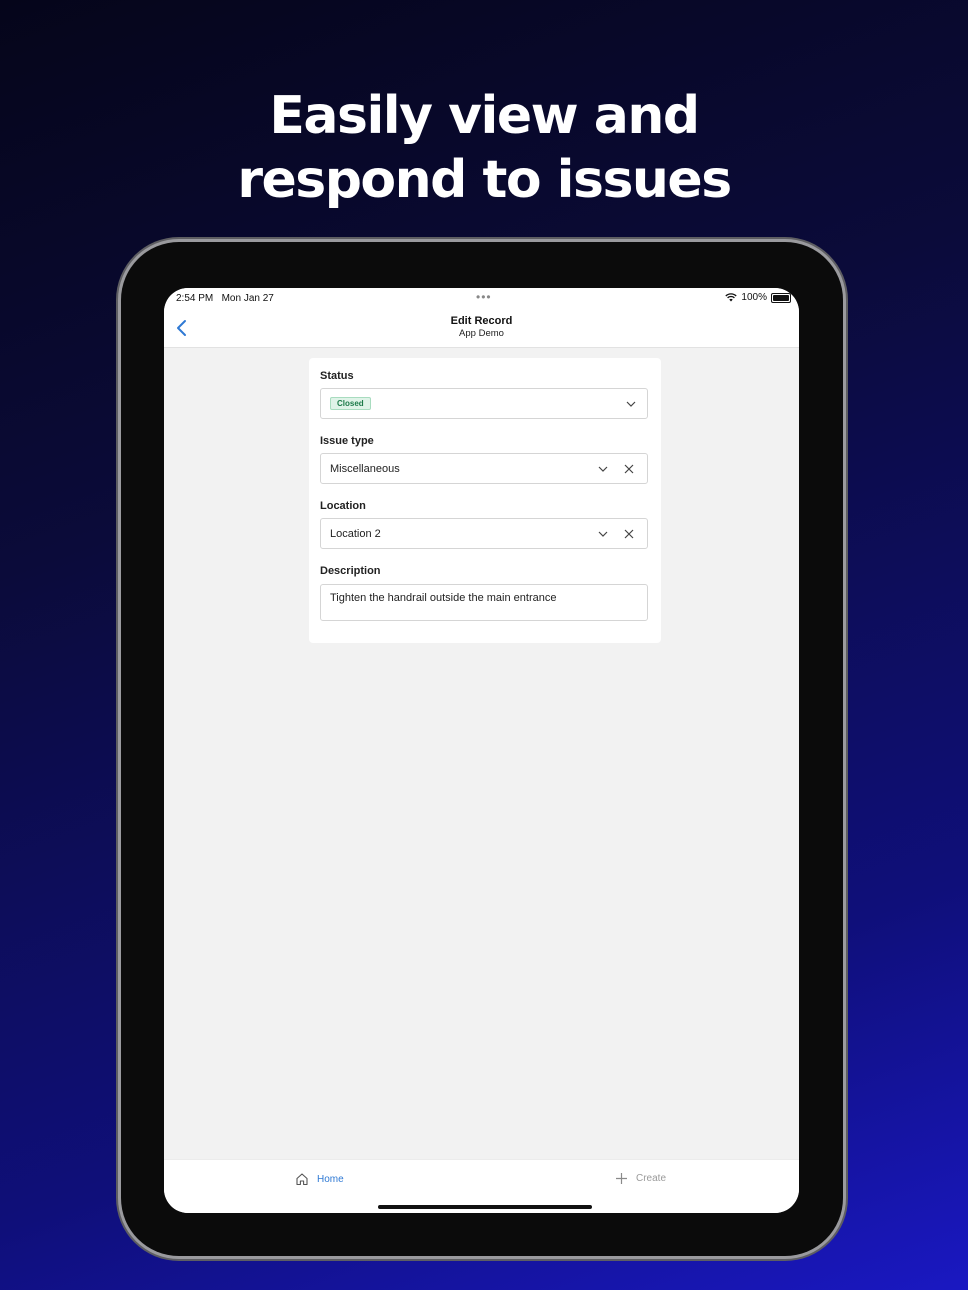 The width and height of the screenshot is (968, 1290). I want to click on status-badge: Closed, so click(350, 403).